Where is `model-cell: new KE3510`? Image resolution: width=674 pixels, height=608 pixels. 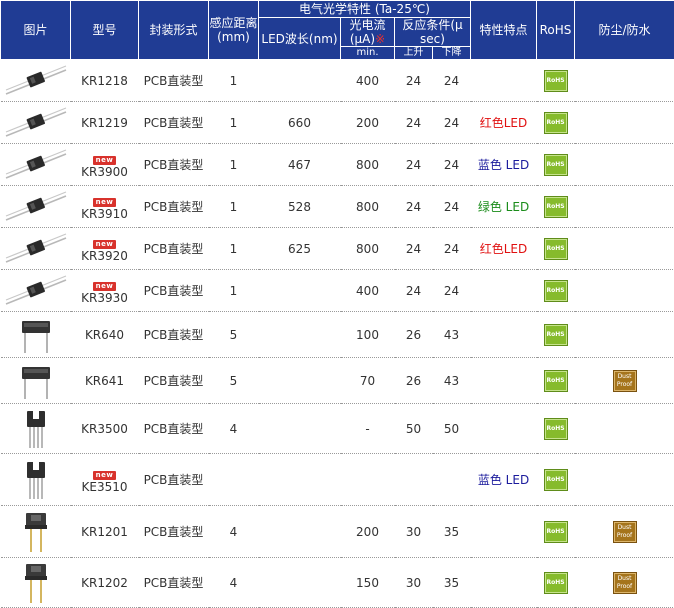 model-cell: new KE3510 is located at coordinates (105, 480).